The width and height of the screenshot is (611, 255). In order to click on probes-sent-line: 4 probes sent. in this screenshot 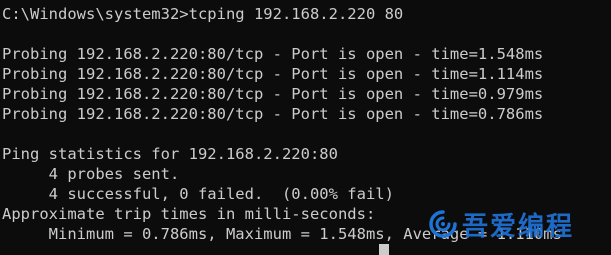, I will do `click(91, 174)`.